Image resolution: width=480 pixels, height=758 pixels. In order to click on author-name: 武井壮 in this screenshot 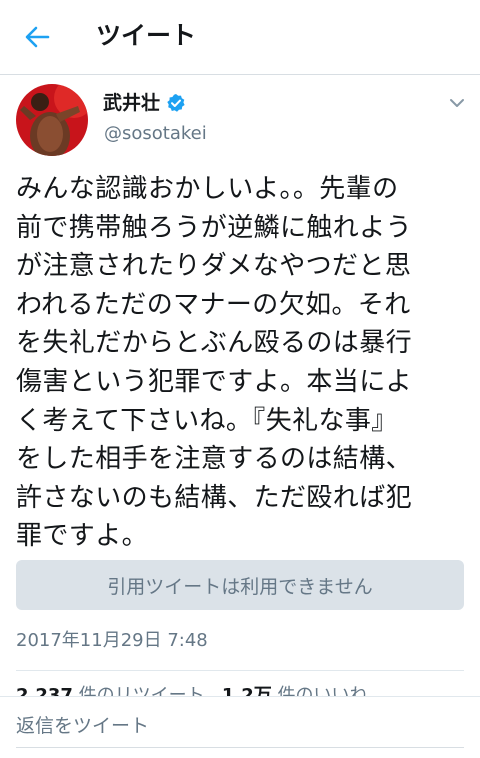, I will do `click(132, 103)`.